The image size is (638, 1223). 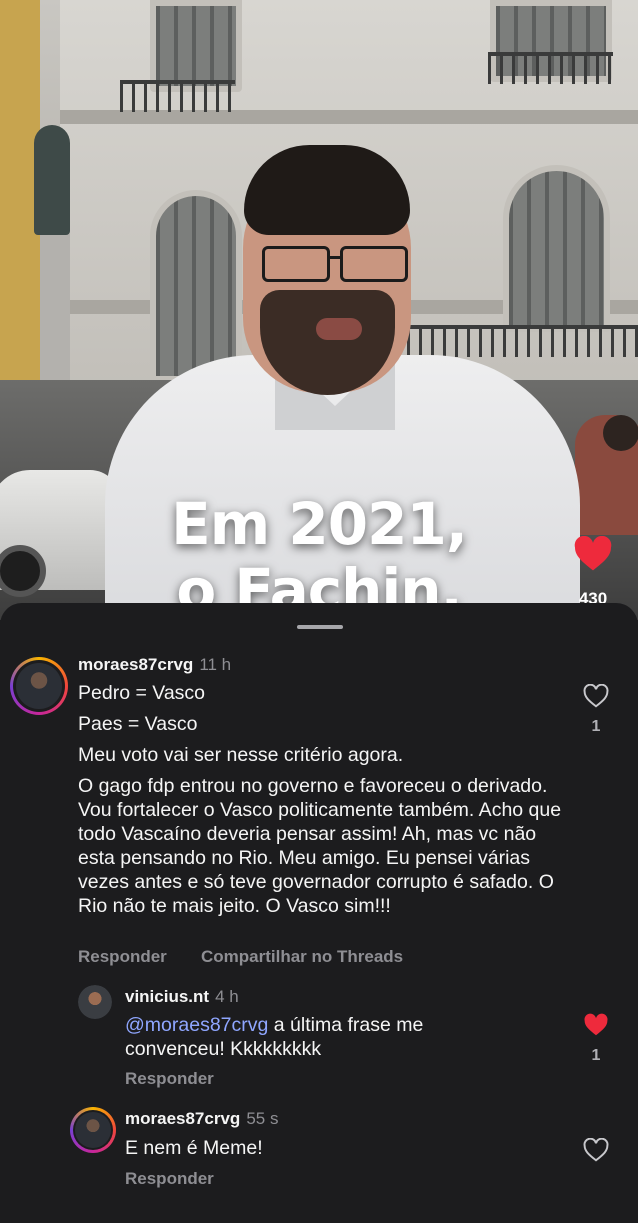 I want to click on building-cornice, so click(x=349, y=117).